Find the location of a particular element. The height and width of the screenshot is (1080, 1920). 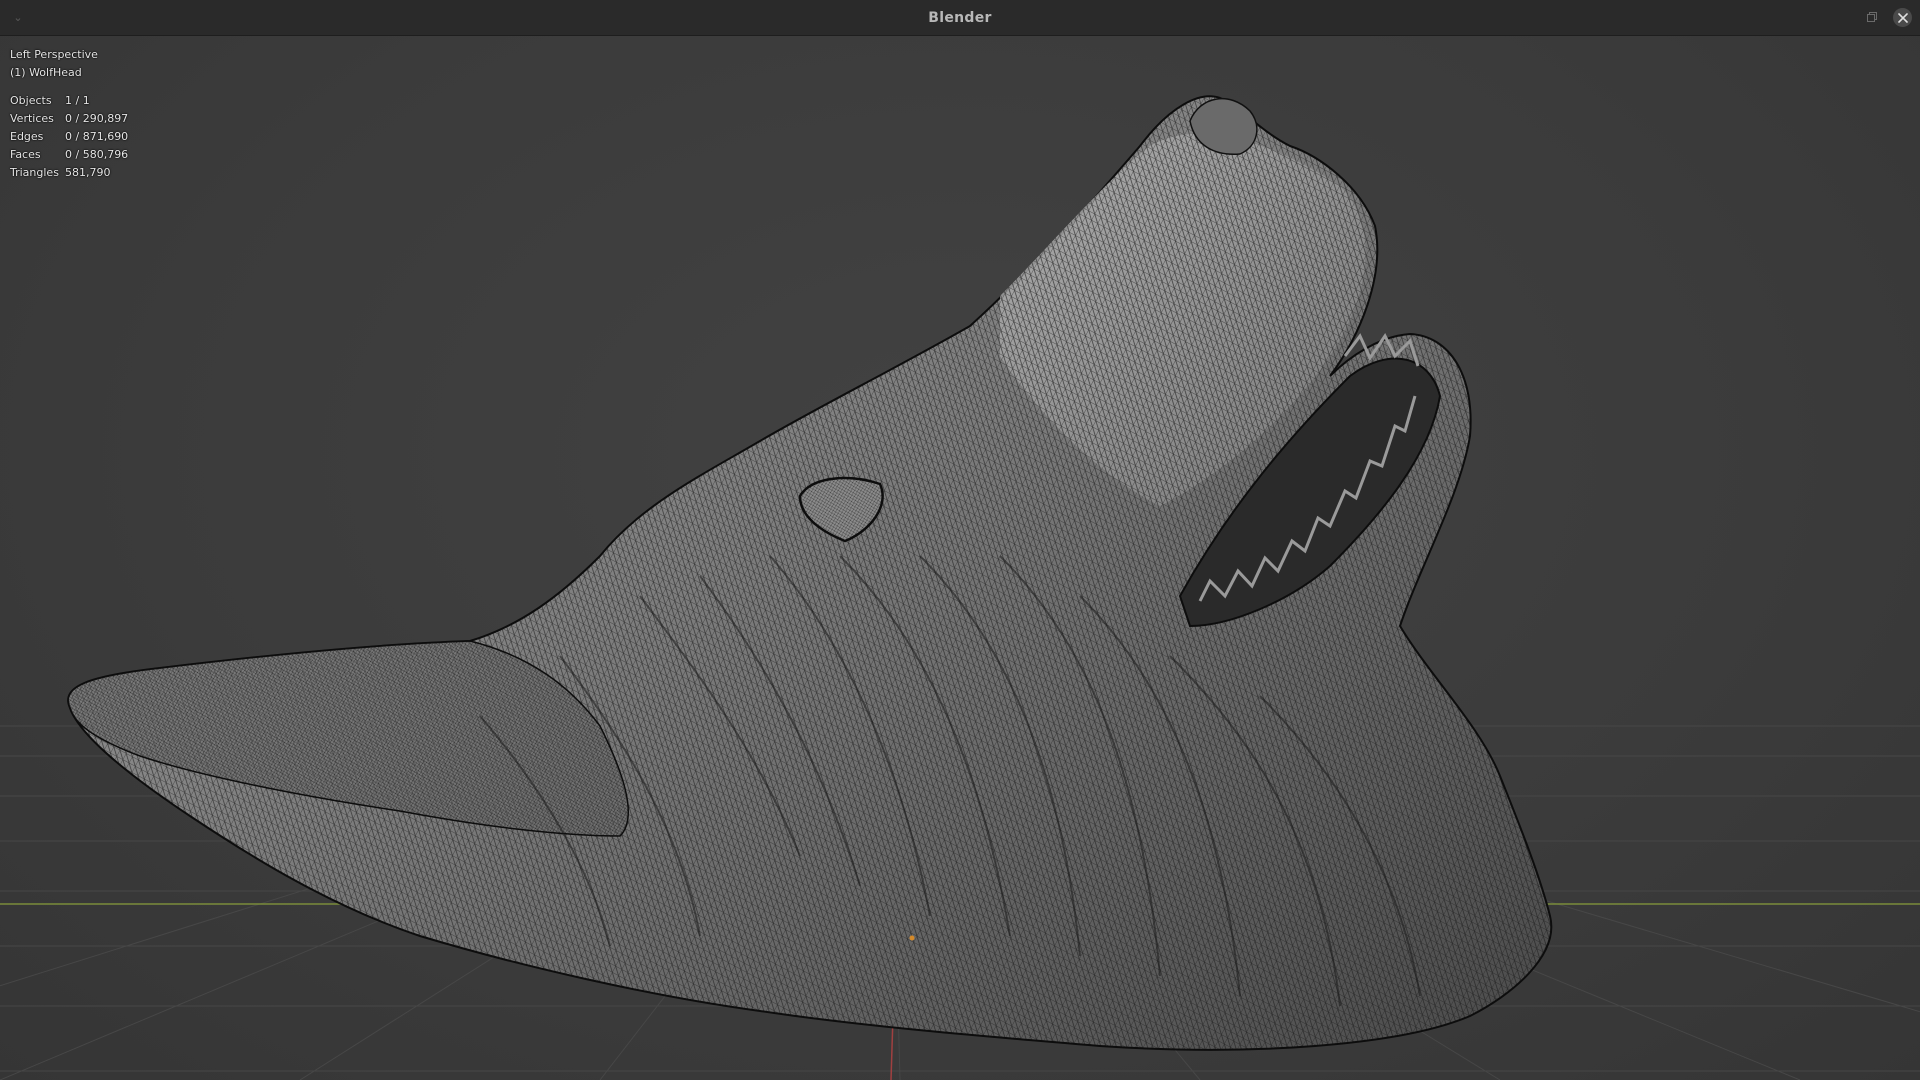

stat-label: Faces is located at coordinates (25, 154).